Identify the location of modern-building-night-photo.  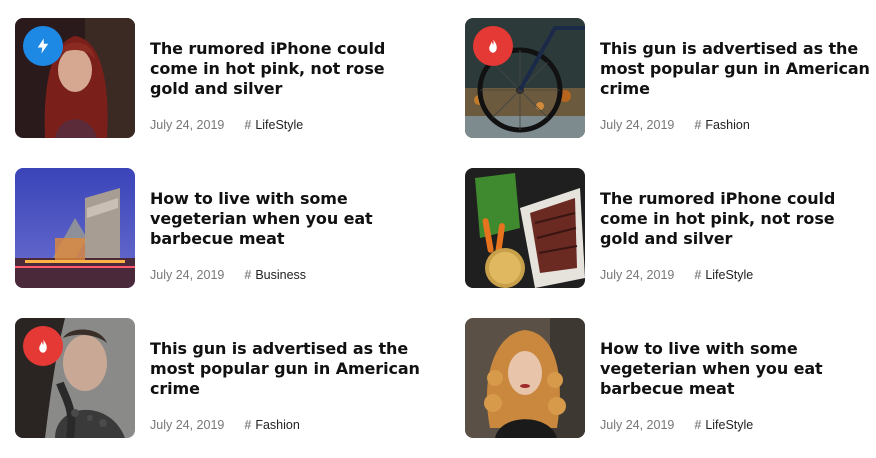
(75, 228).